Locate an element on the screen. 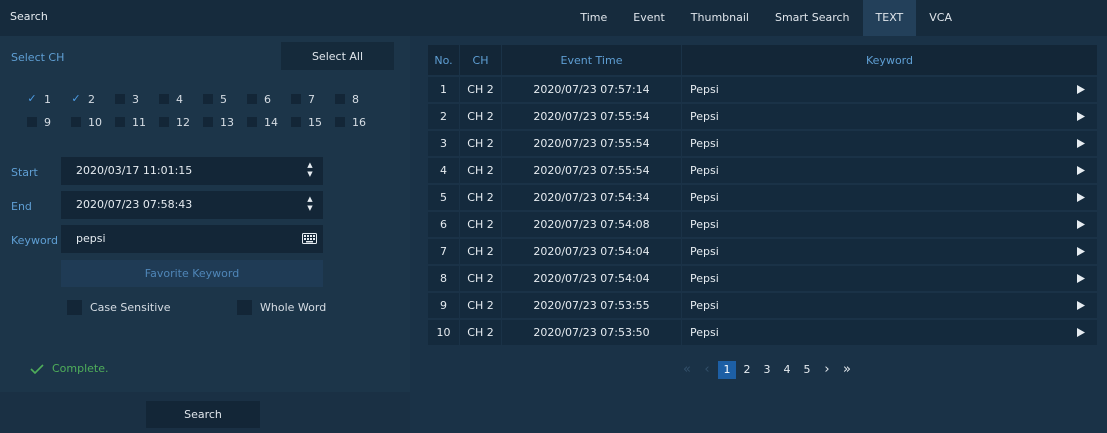 The height and width of the screenshot is (433, 1107). tab-thumbnail: Thumbnail is located at coordinates (720, 18).